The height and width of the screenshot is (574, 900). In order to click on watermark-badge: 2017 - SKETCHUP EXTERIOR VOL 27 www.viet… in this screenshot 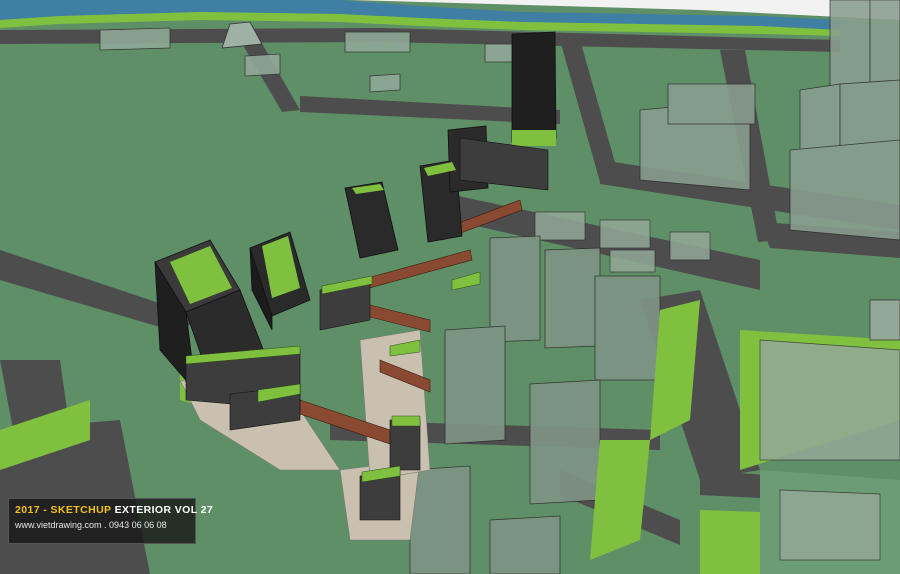, I will do `click(110, 521)`.